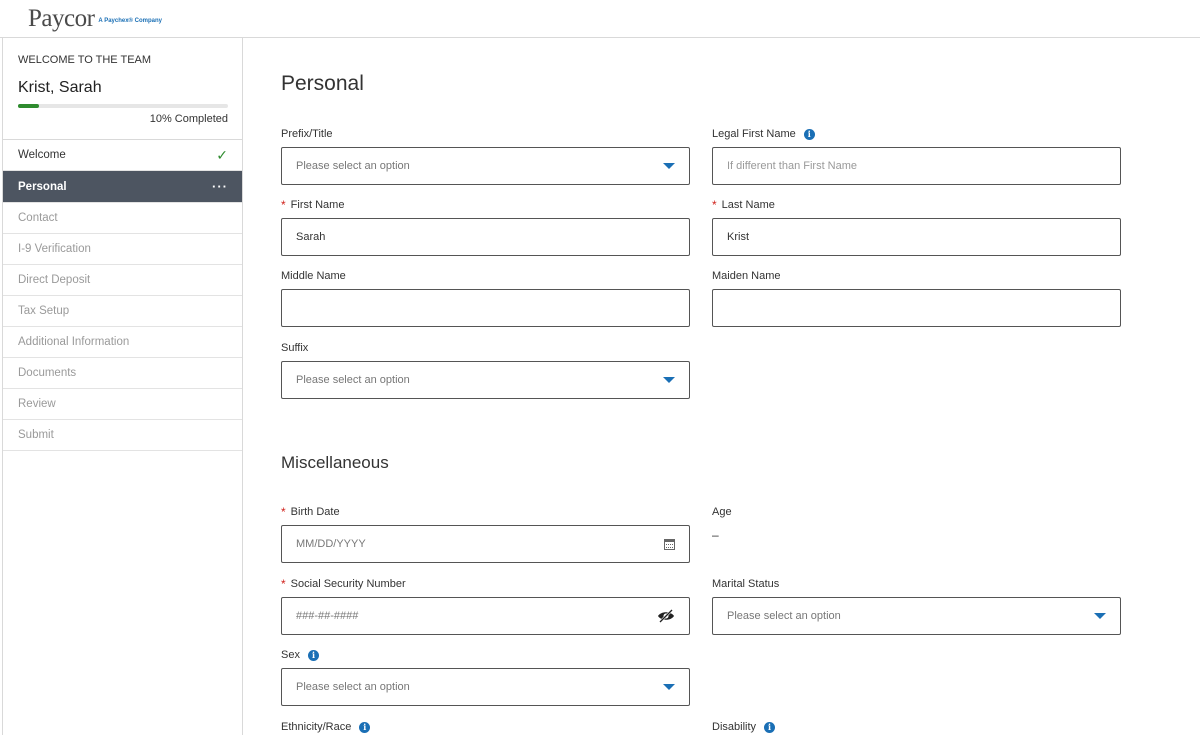  Describe the element at coordinates (322, 83) in the screenshot. I see `personal-section-title: Personal` at that location.